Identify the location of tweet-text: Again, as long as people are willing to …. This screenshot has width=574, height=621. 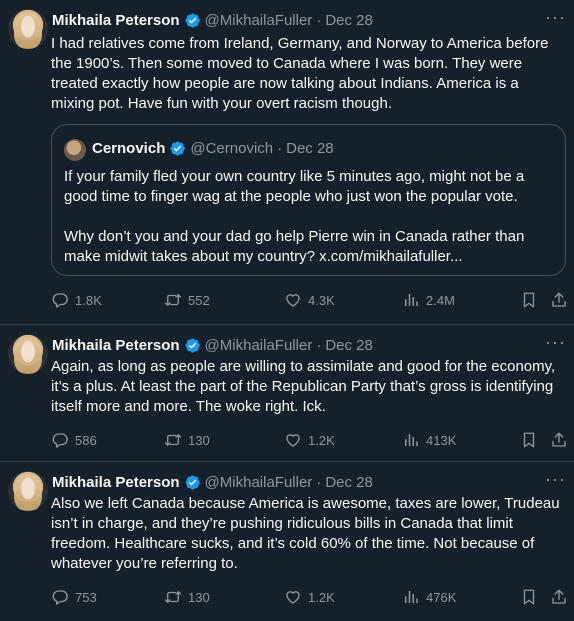
(303, 386).